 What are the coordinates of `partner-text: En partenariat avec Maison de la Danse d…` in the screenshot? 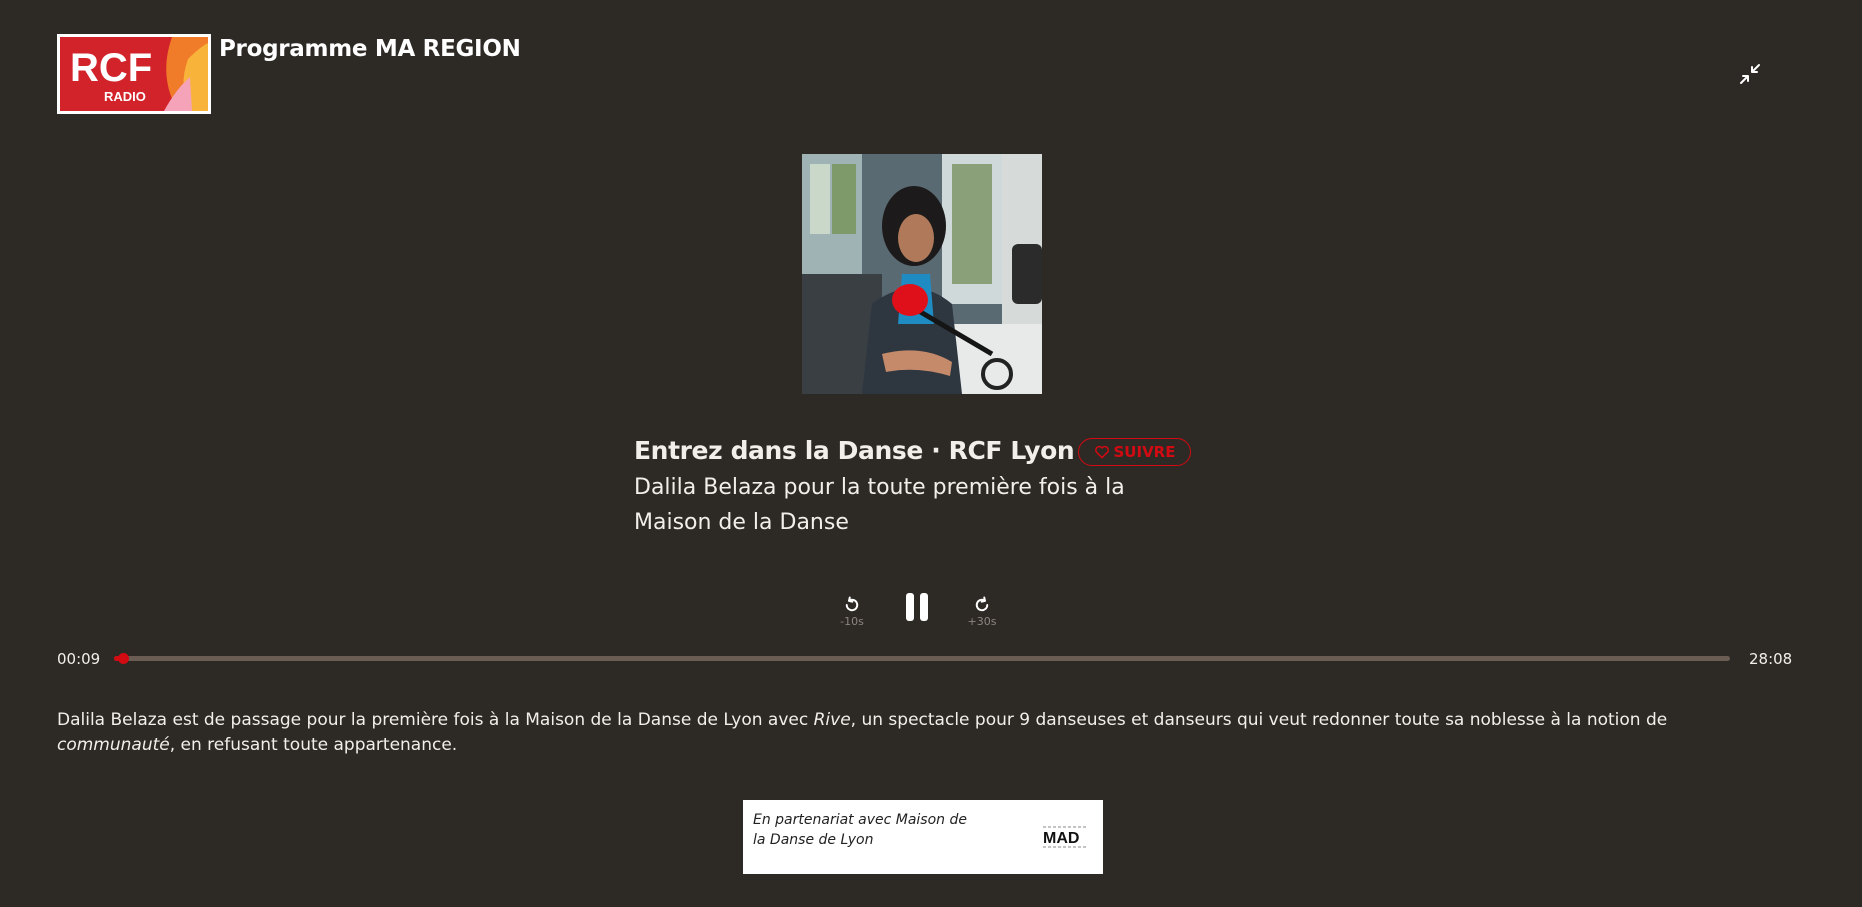 It's located at (860, 830).